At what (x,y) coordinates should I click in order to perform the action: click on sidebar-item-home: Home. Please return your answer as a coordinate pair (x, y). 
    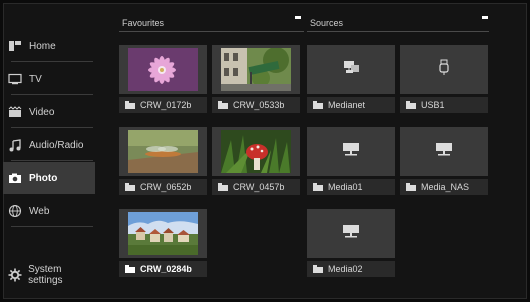
    Looking at the image, I should click on (49, 46).